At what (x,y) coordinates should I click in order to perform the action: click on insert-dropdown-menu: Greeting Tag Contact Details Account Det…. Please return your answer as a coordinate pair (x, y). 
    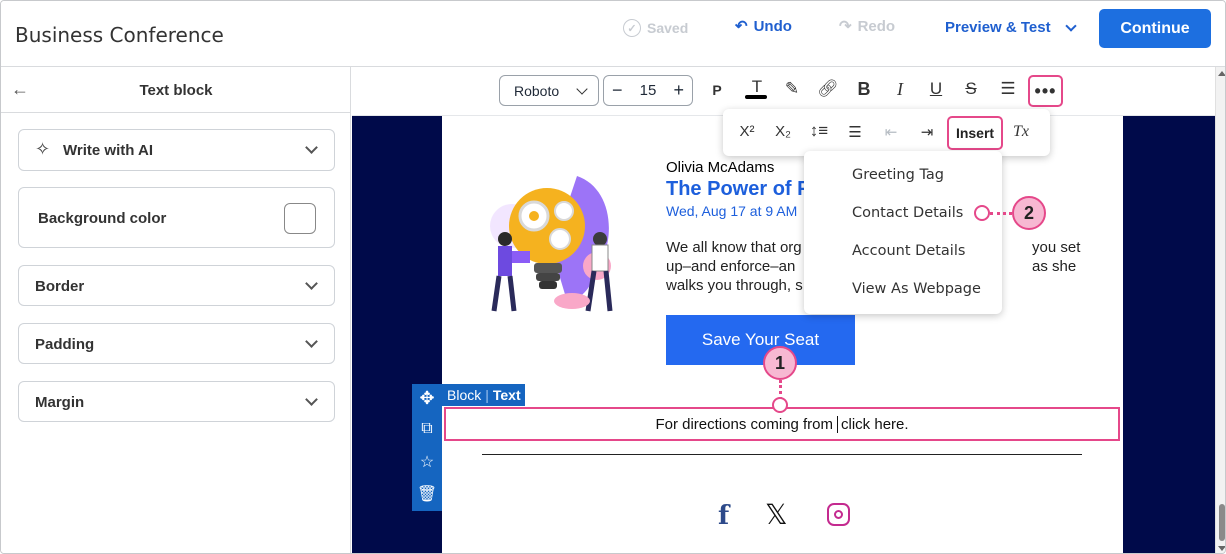
    Looking at the image, I should click on (903, 232).